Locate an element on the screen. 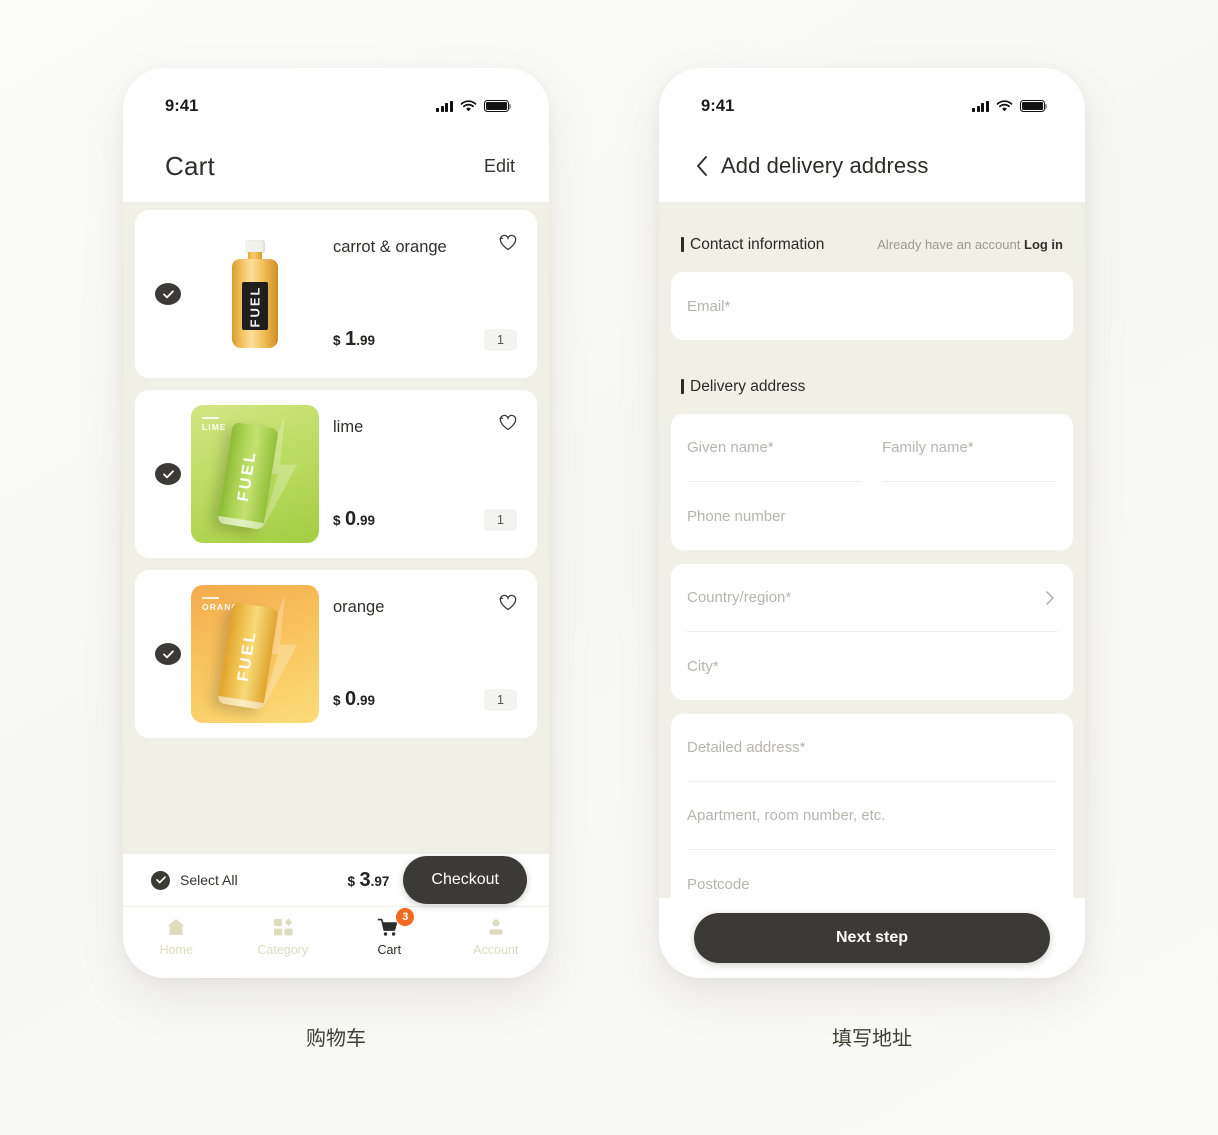 The width and height of the screenshot is (1218, 1135). delivery-section-header: Delivery address is located at coordinates (872, 384).